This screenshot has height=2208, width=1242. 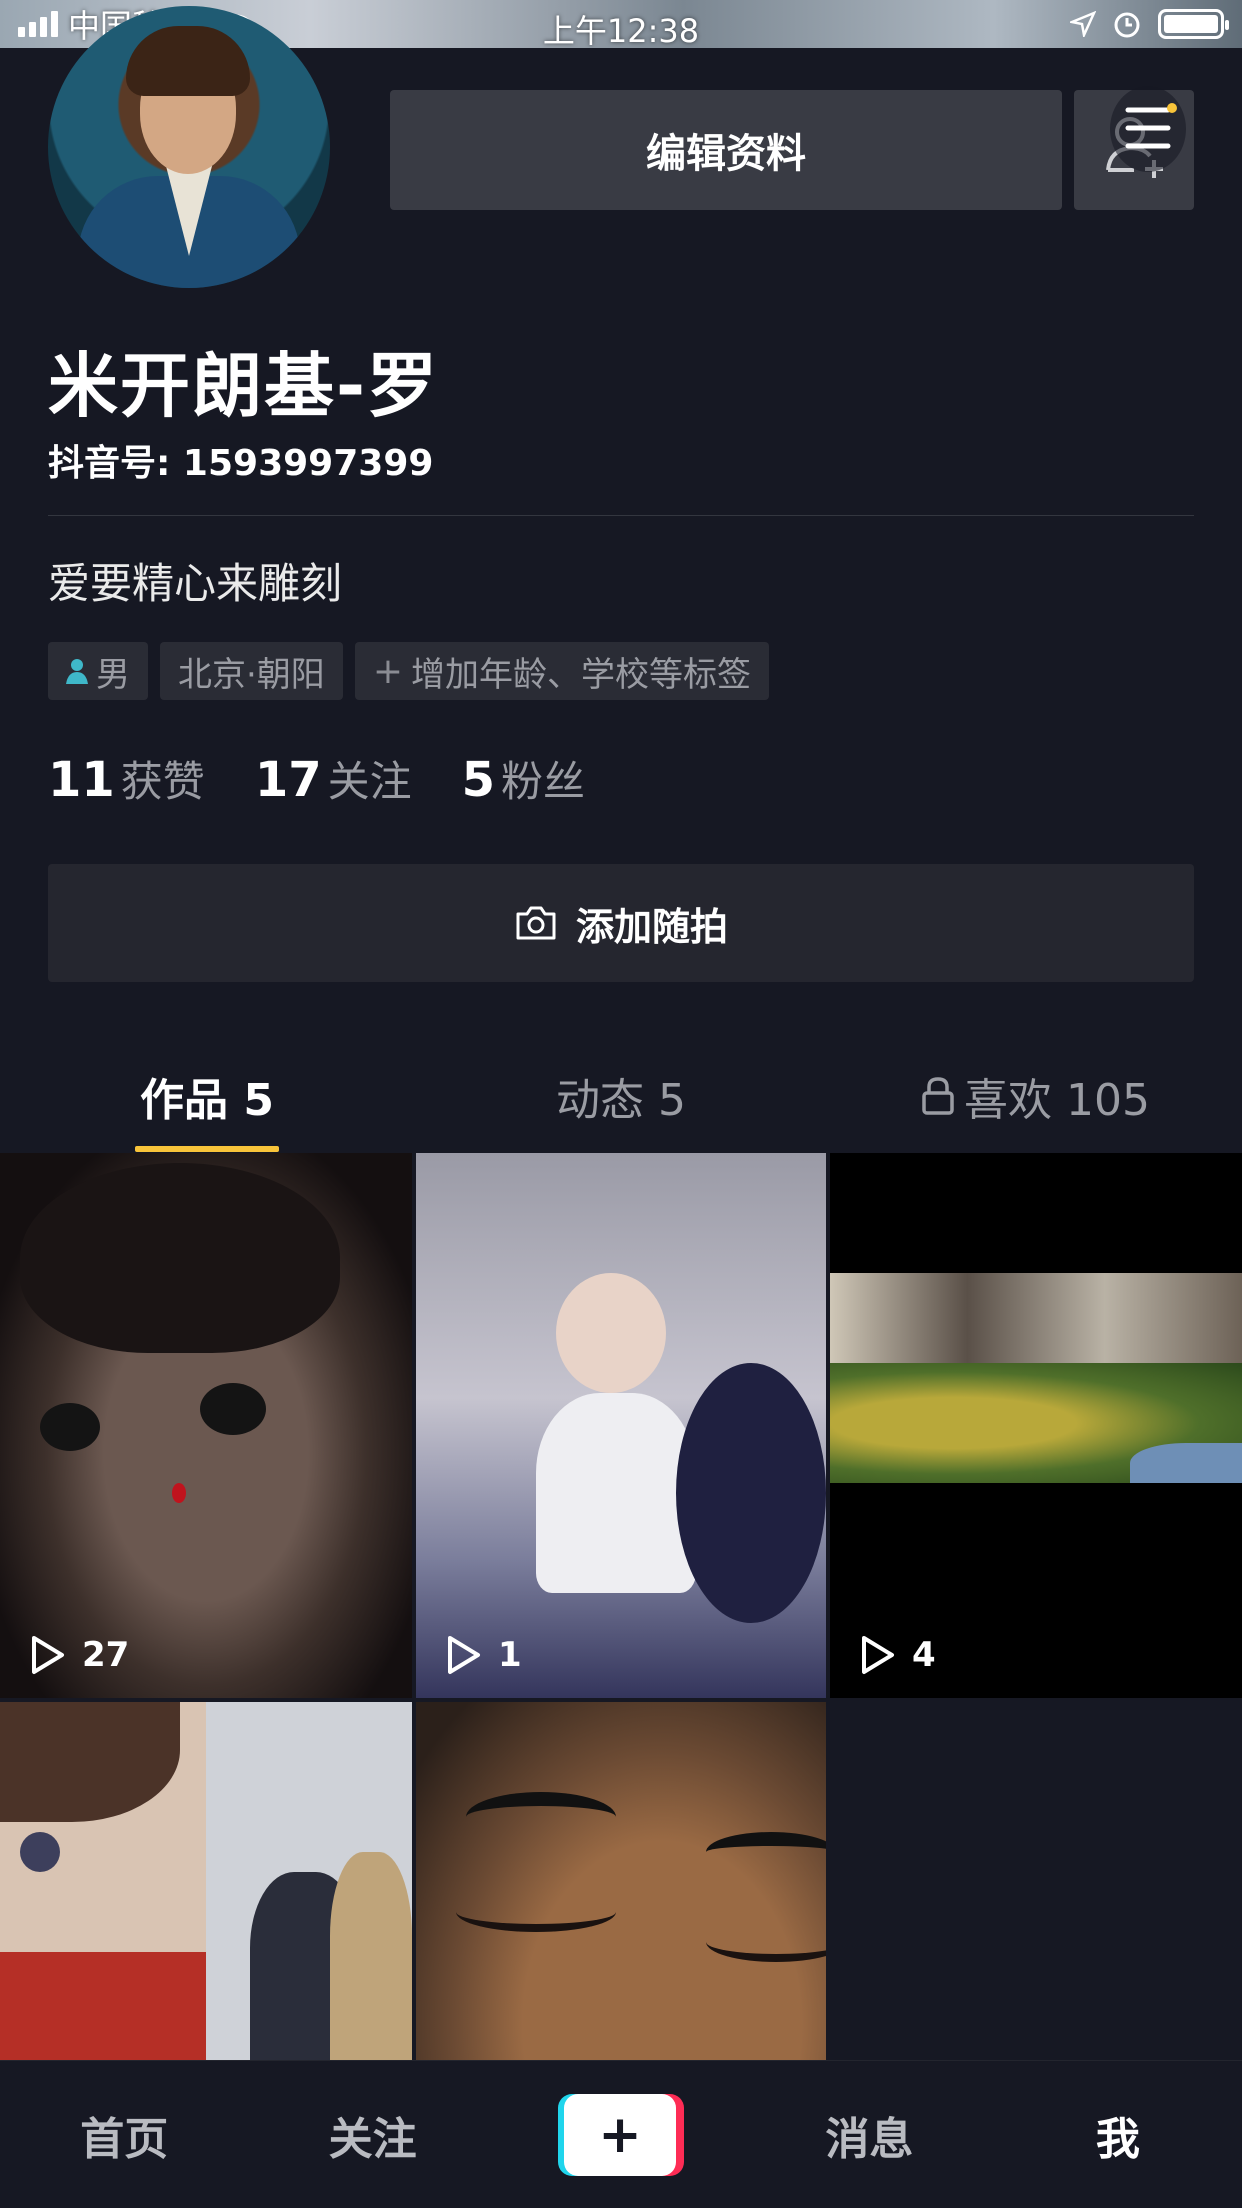 What do you see at coordinates (478, 780) in the screenshot?
I see `followers-count: 5` at bounding box center [478, 780].